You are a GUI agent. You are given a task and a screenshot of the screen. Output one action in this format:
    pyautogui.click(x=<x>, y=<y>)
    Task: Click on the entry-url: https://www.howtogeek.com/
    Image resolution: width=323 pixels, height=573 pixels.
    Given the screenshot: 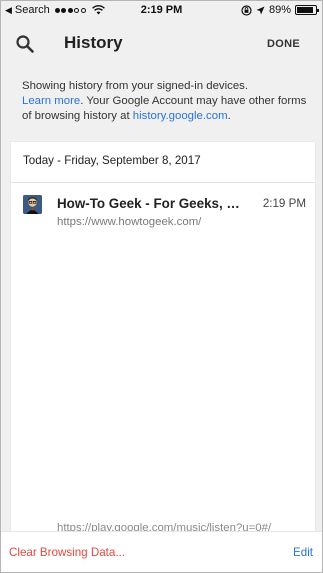 What is the action you would take?
    pyautogui.click(x=129, y=222)
    